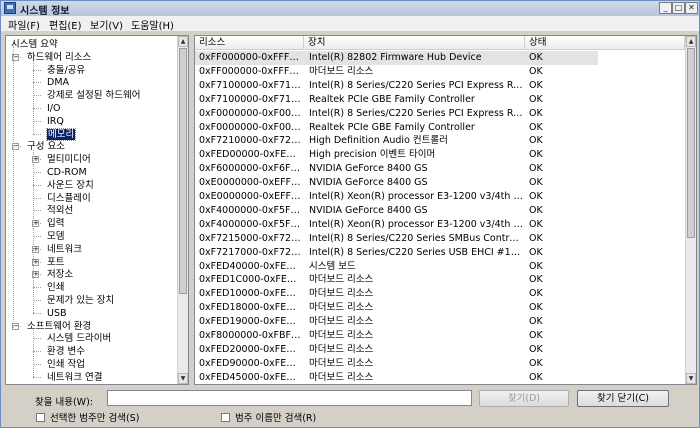  What do you see at coordinates (439, 294) in the screenshot?
I see `table-row: 0xFED10000-0xFED17FFF 마더보드 리소스 OK` at bounding box center [439, 294].